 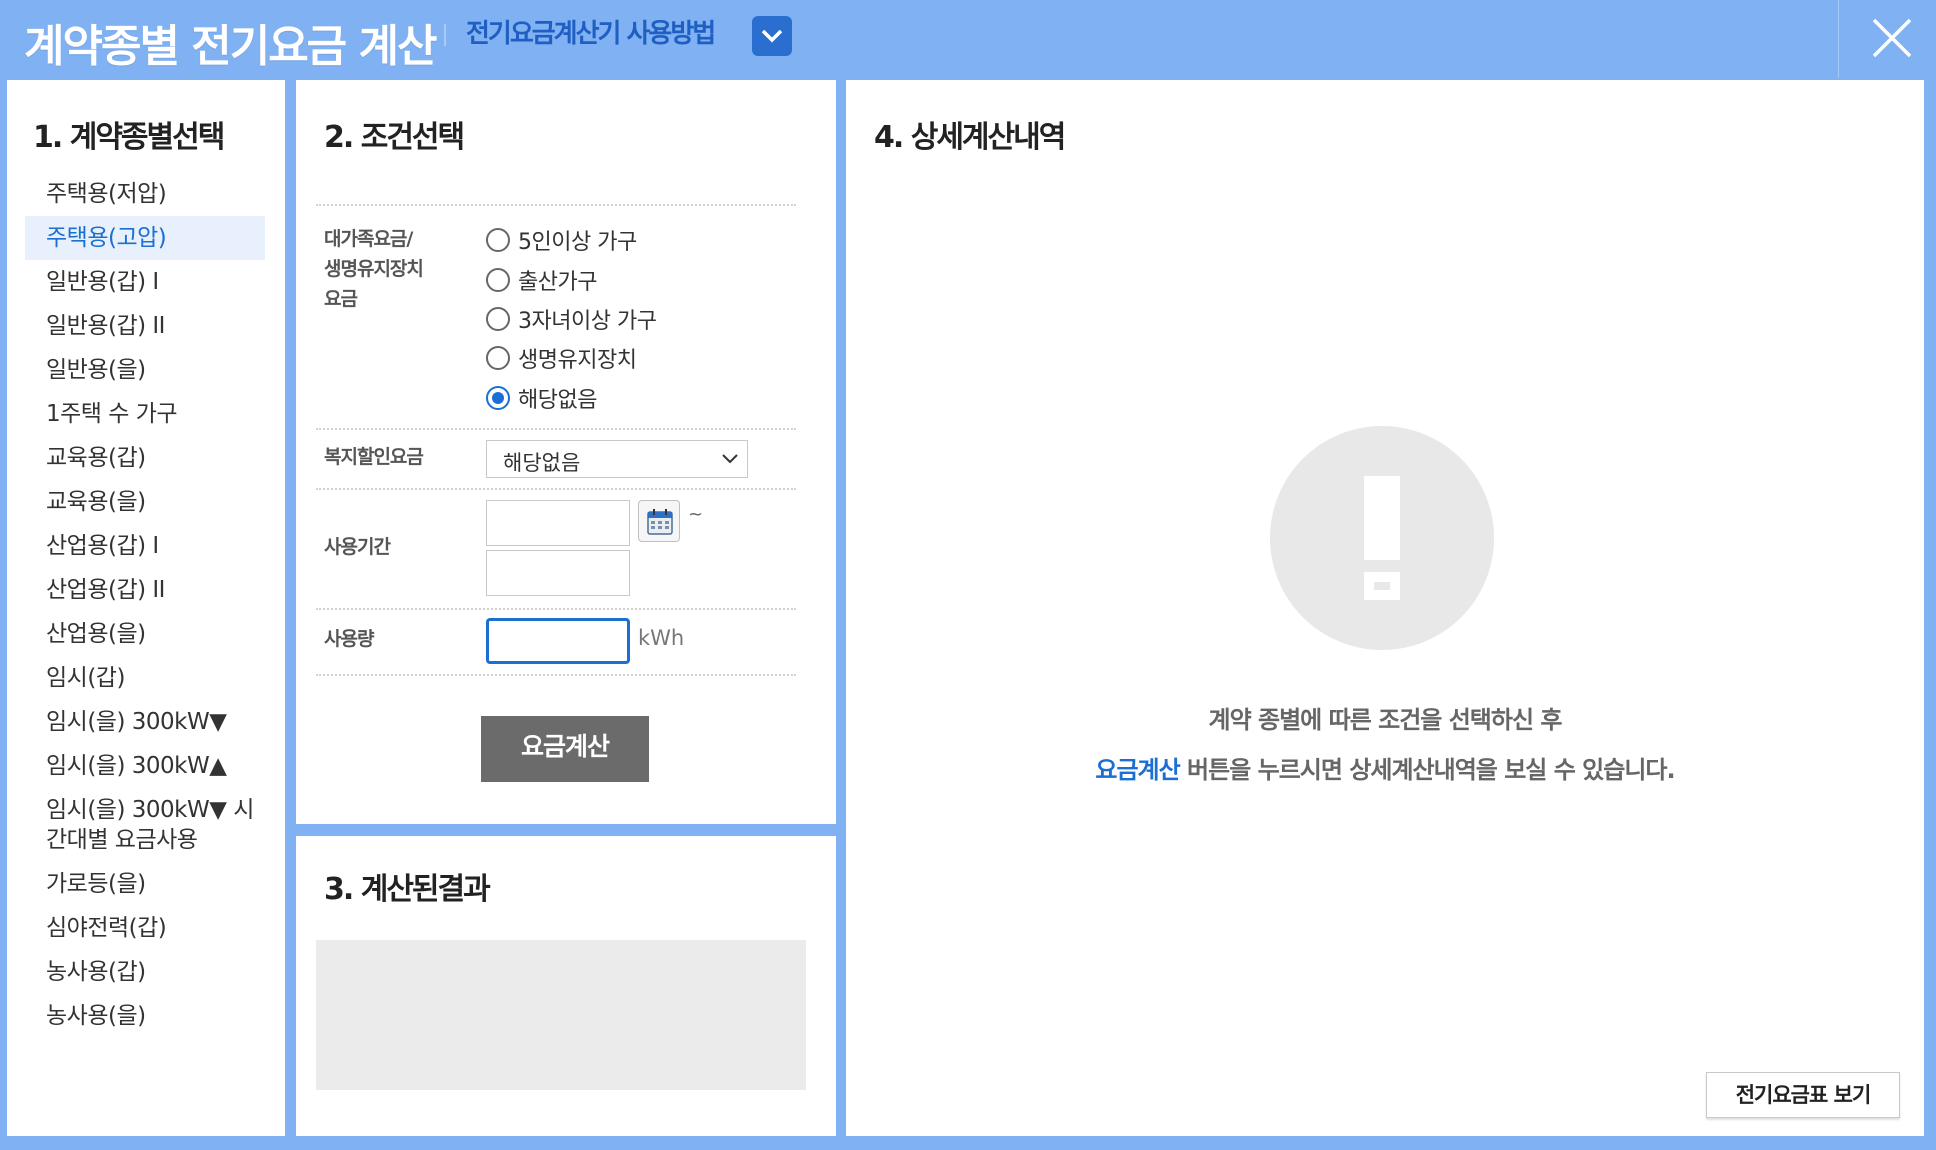 I want to click on family-rate-option: 해당없음, so click(x=541, y=398).